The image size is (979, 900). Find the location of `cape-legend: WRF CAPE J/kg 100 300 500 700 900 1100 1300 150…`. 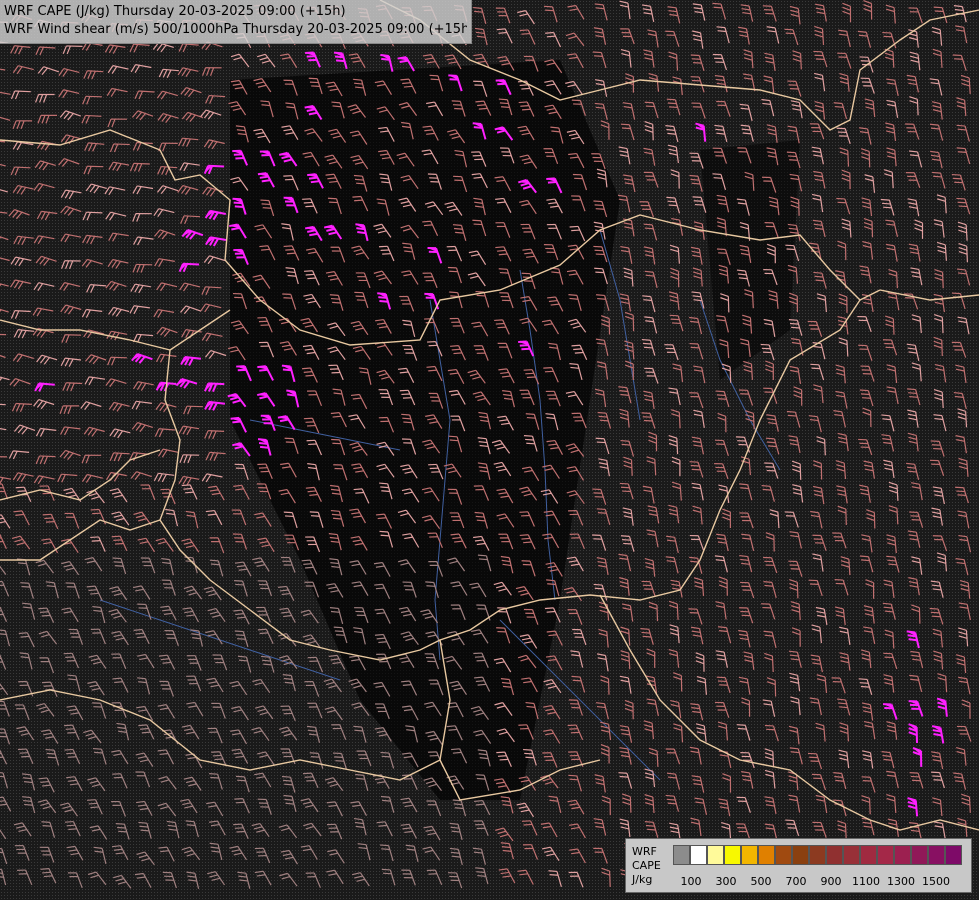

cape-legend: WRF CAPE J/kg 100 300 500 700 900 1100 1300 150… is located at coordinates (798, 865).